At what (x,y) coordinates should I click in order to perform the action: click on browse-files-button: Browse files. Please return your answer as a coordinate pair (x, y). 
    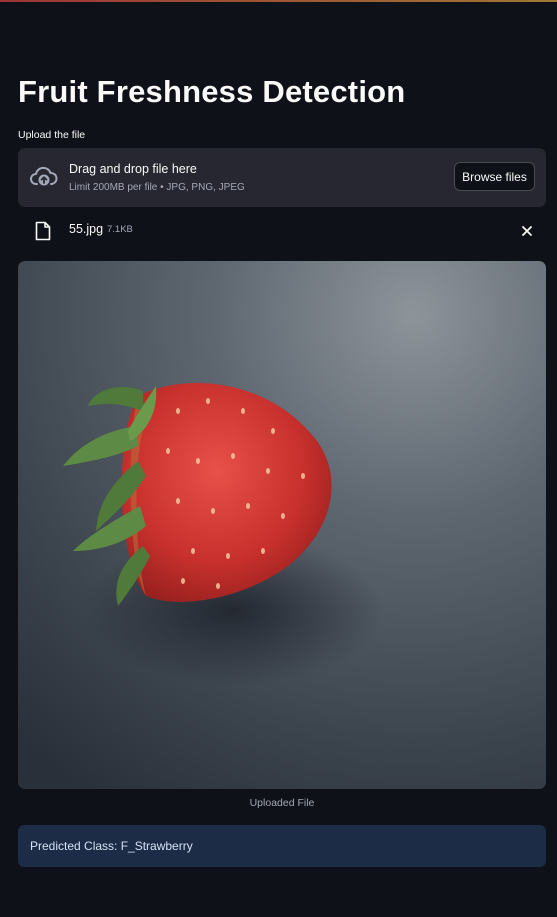
    Looking at the image, I should click on (494, 176).